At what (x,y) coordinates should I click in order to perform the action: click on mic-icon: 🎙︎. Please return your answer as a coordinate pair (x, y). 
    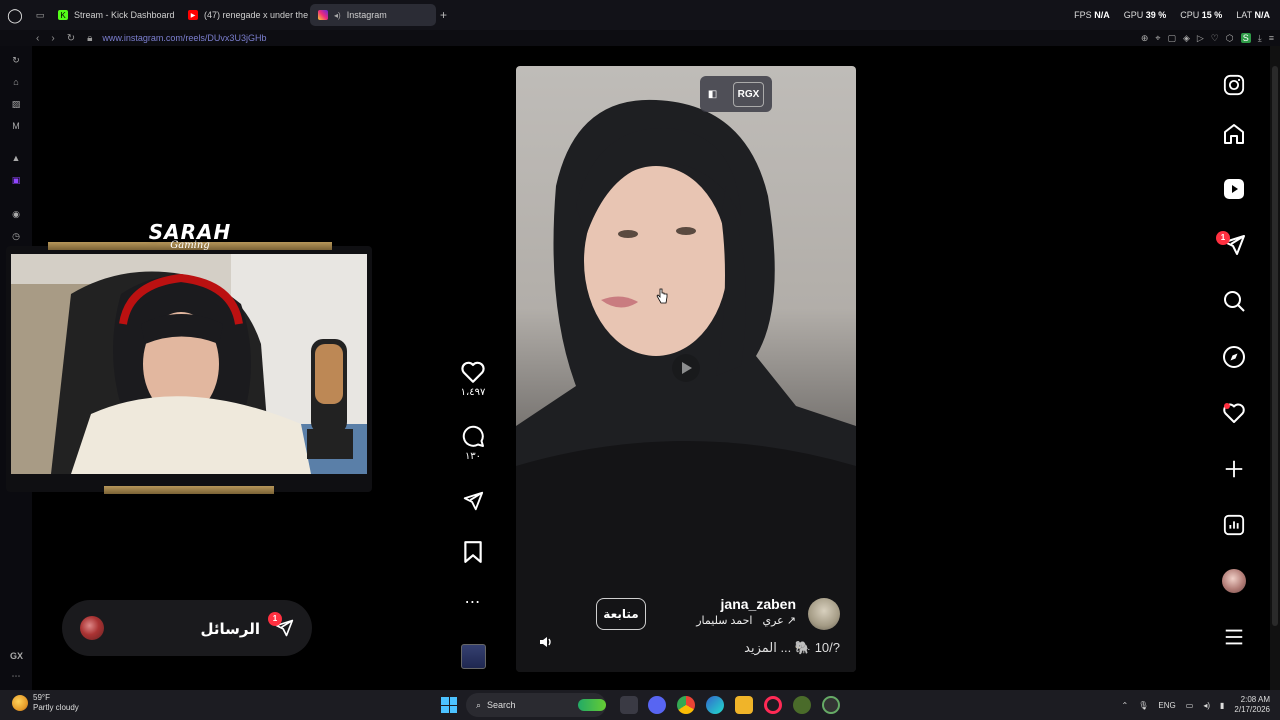
    Looking at the image, I should click on (1143, 705).